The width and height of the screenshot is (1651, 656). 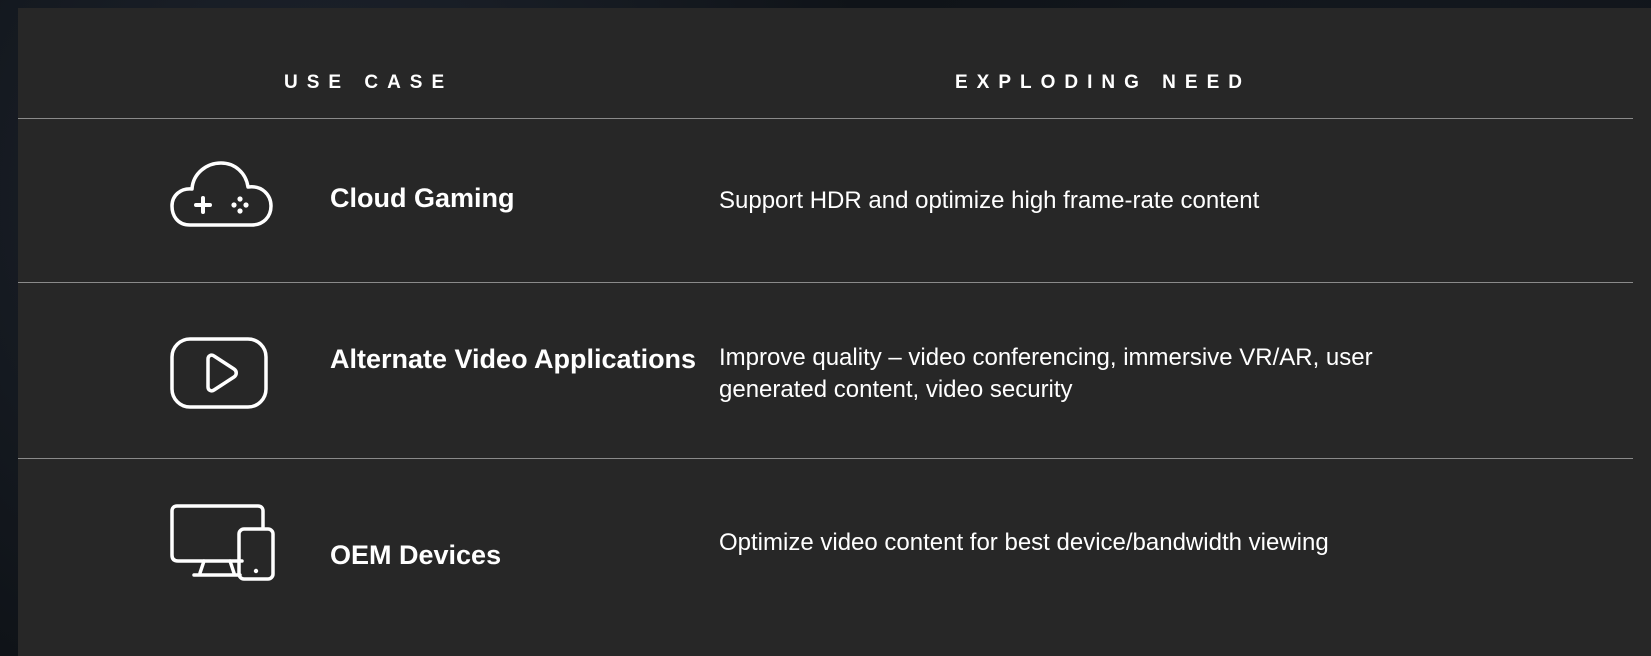 I want to click on exploding-need-column-header: EXPLODING NEED, so click(x=1103, y=82).